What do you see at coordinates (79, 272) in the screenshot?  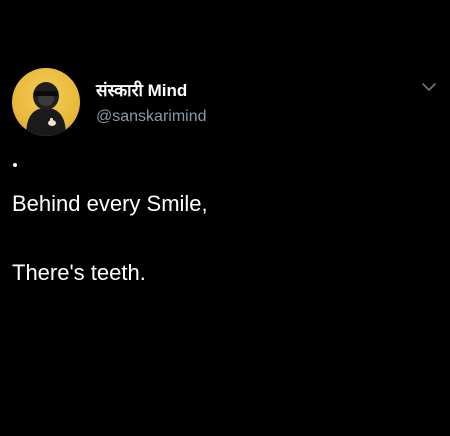 I see `tweet-text-line-2: There's teeth.` at bounding box center [79, 272].